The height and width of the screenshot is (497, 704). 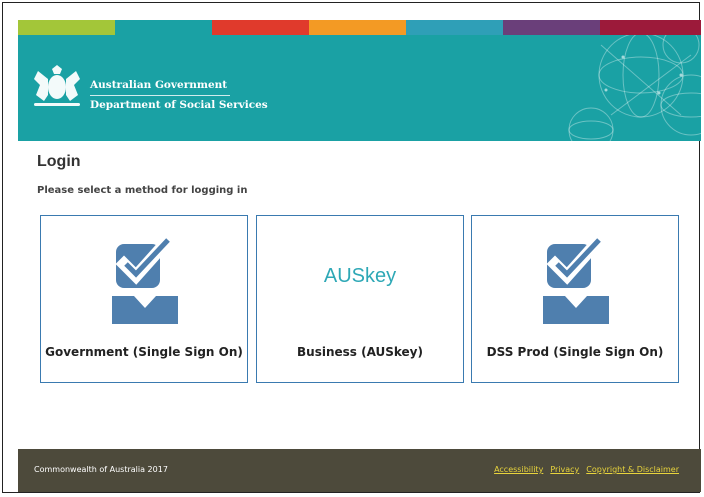 What do you see at coordinates (144, 352) in the screenshot?
I see `card-label: Government (Single Sign On)` at bounding box center [144, 352].